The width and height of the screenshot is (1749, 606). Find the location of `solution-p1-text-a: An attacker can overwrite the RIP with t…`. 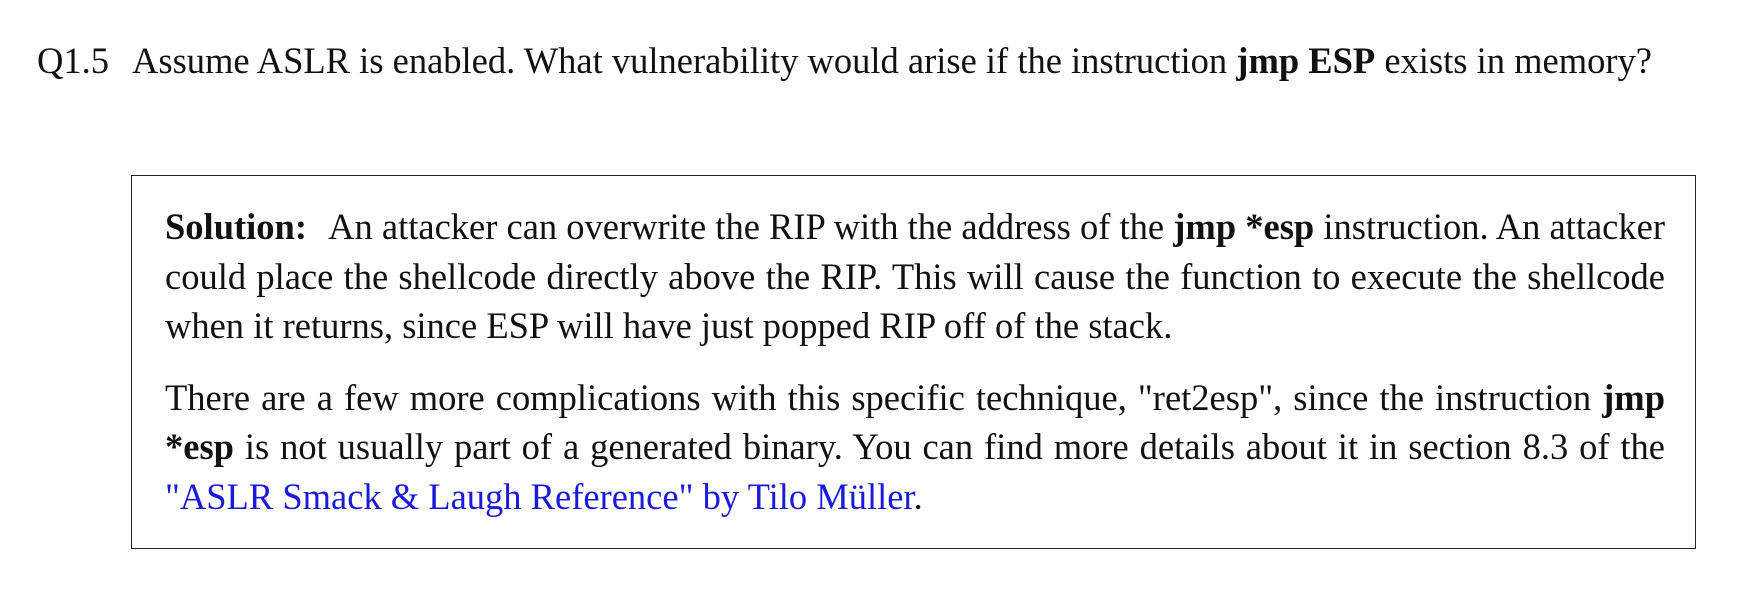

solution-p1-text-a: An attacker can overwrite the RIP with t… is located at coordinates (746, 226).